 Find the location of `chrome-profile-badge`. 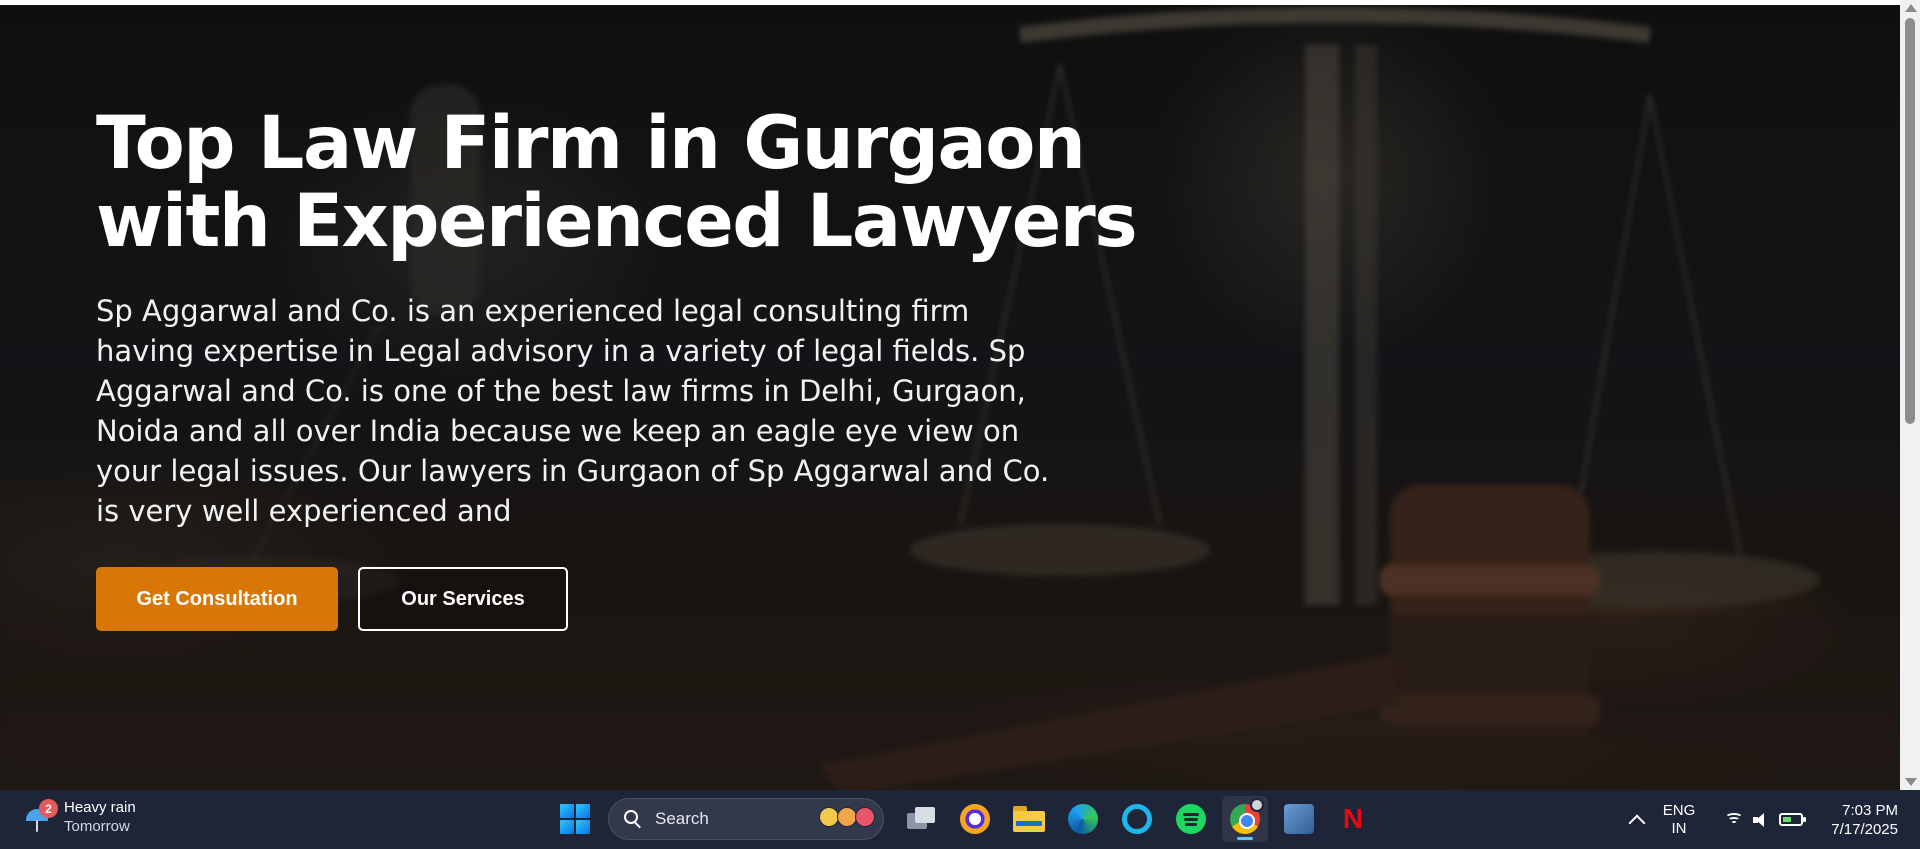

chrome-profile-badge is located at coordinates (1257, 805).